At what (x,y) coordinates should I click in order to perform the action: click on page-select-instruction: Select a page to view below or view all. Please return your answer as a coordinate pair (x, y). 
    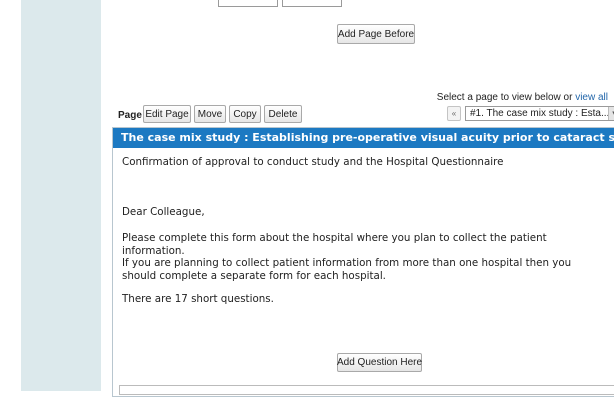
    Looking at the image, I should click on (522, 97).